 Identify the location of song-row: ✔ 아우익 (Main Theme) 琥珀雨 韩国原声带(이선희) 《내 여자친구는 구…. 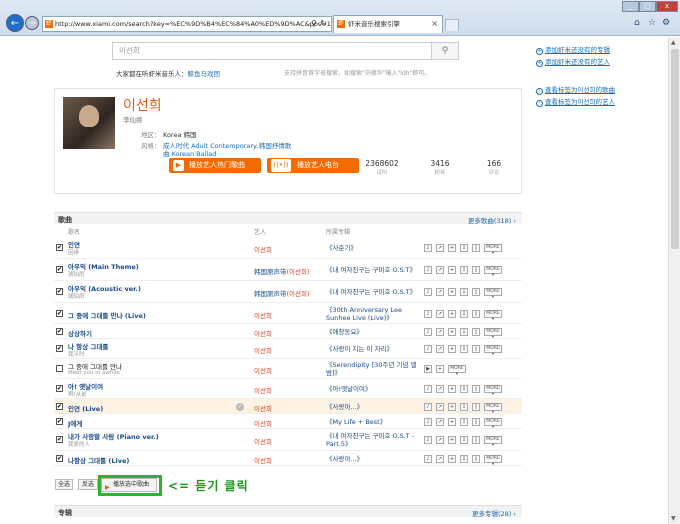
(288, 270).